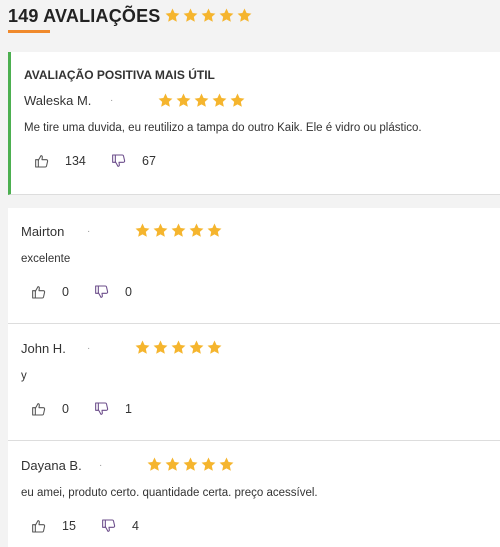 This screenshot has width=500, height=547. Describe the element at coordinates (69, 526) in the screenshot. I see `like-count: 15` at that location.